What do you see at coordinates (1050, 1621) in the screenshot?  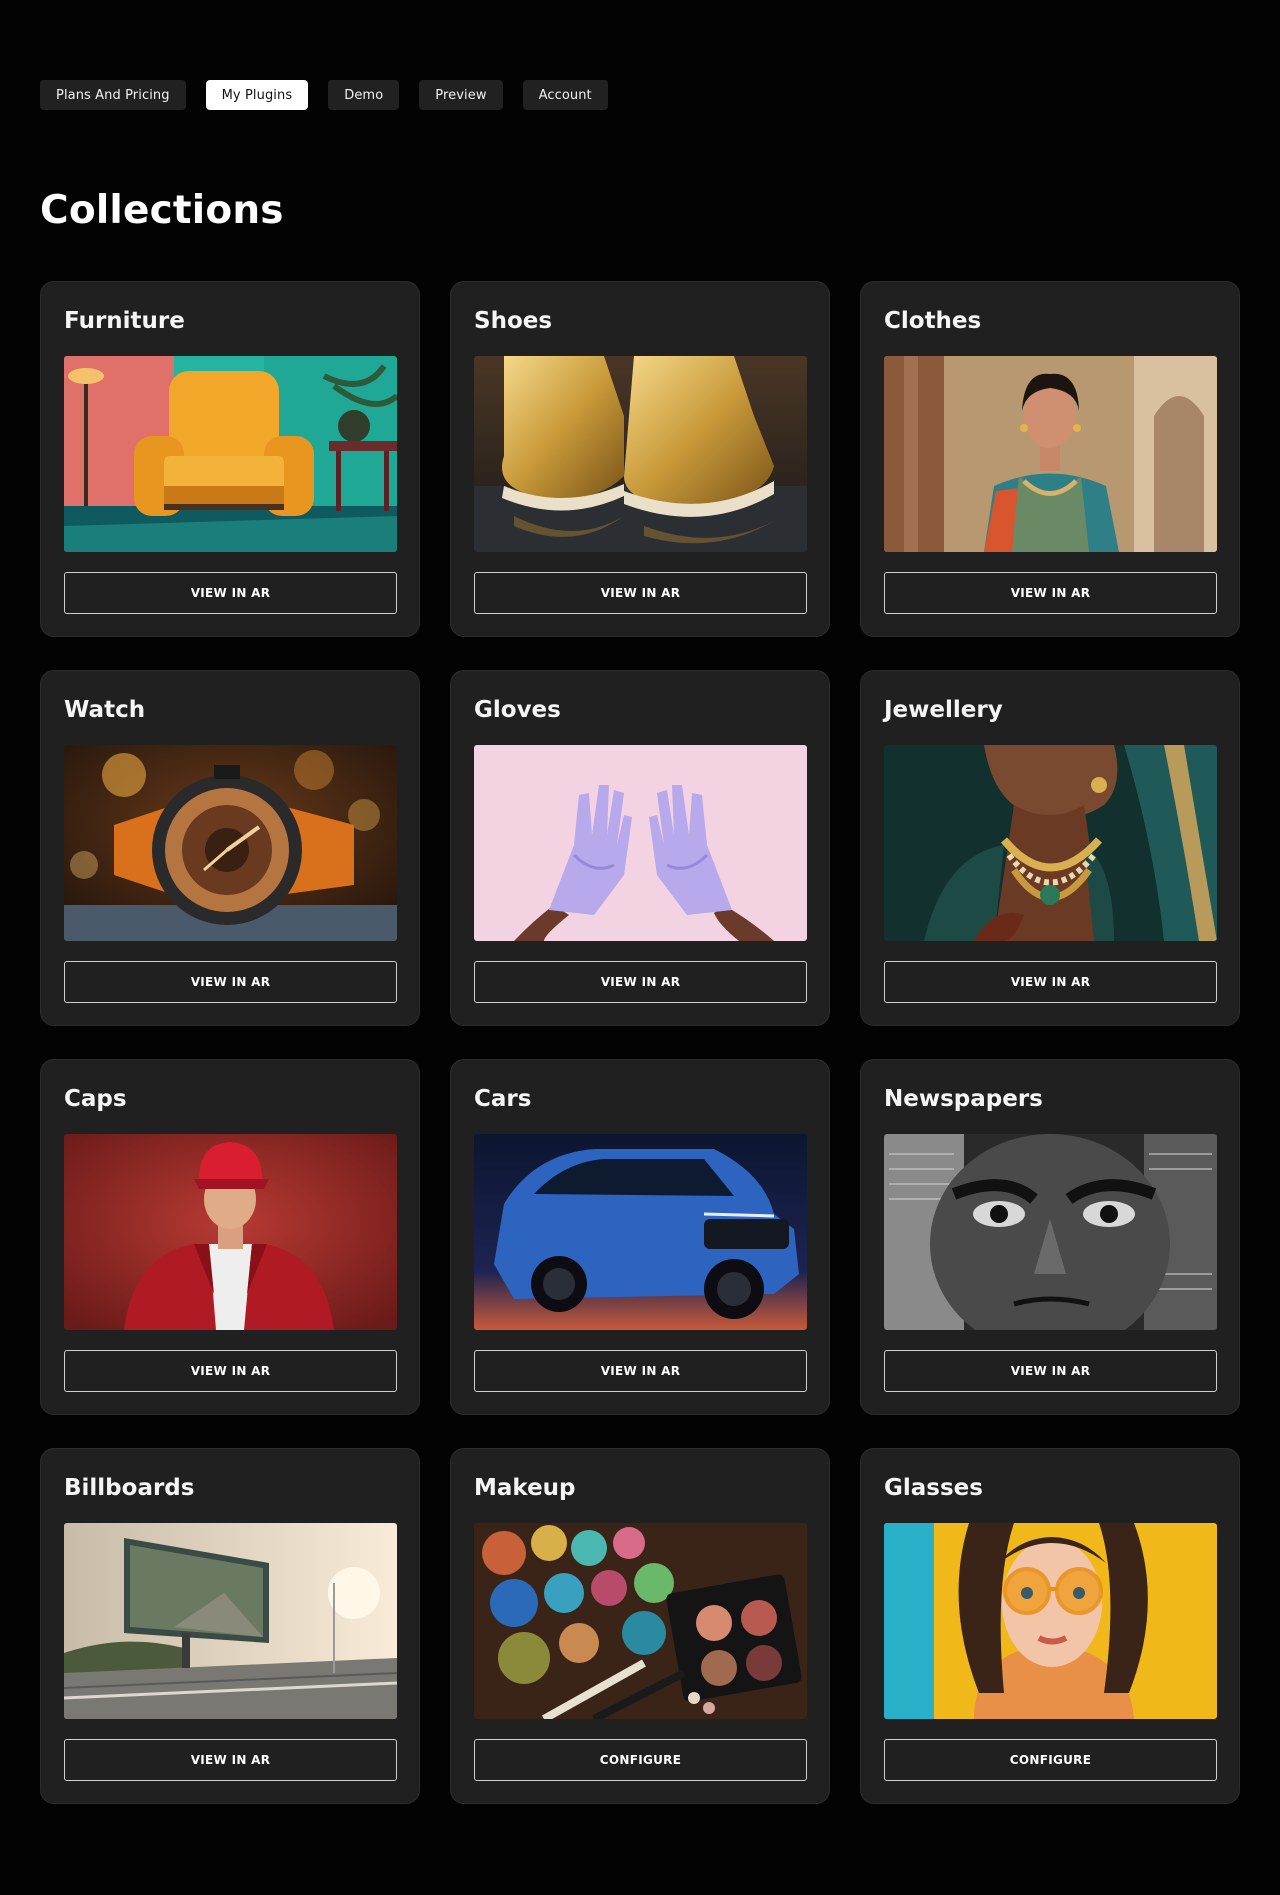 I see `woman-yellow-glasses-photo` at bounding box center [1050, 1621].